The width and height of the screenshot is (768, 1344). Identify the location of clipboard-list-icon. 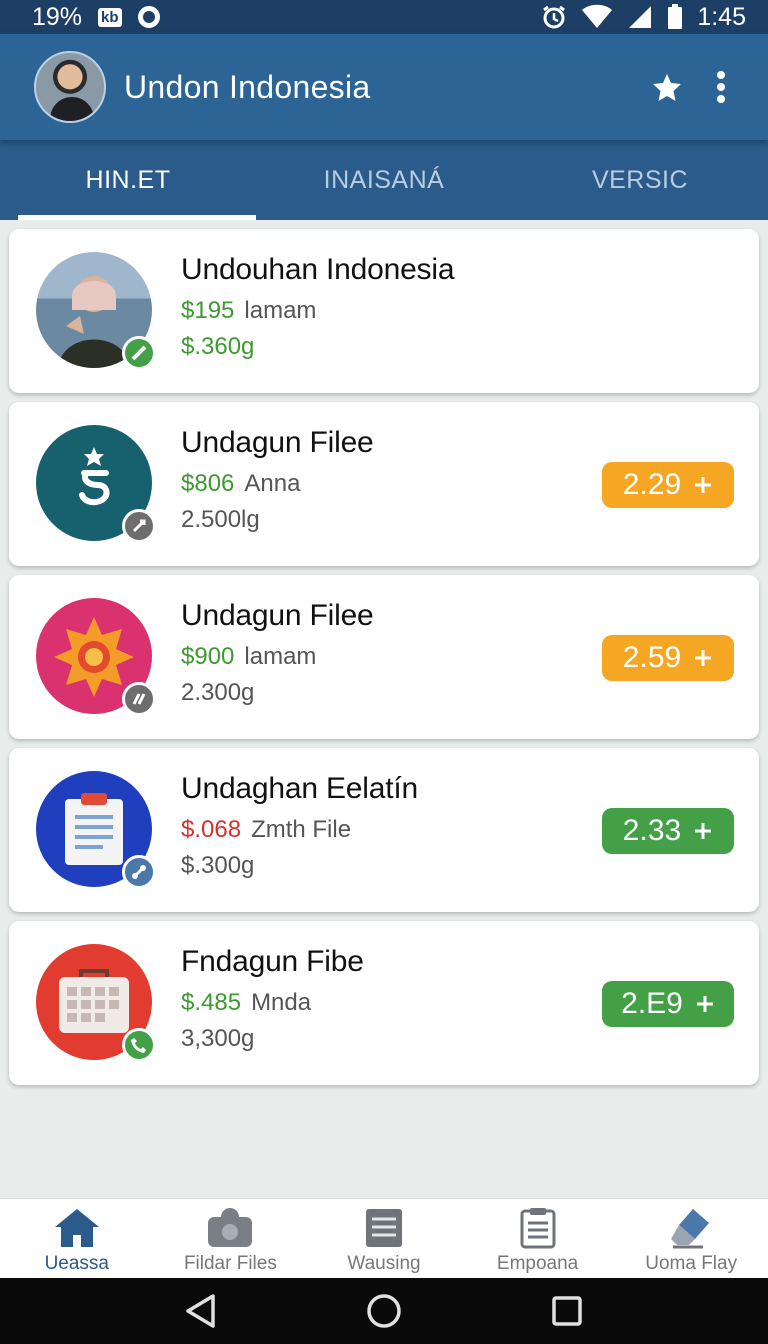
(538, 1228).